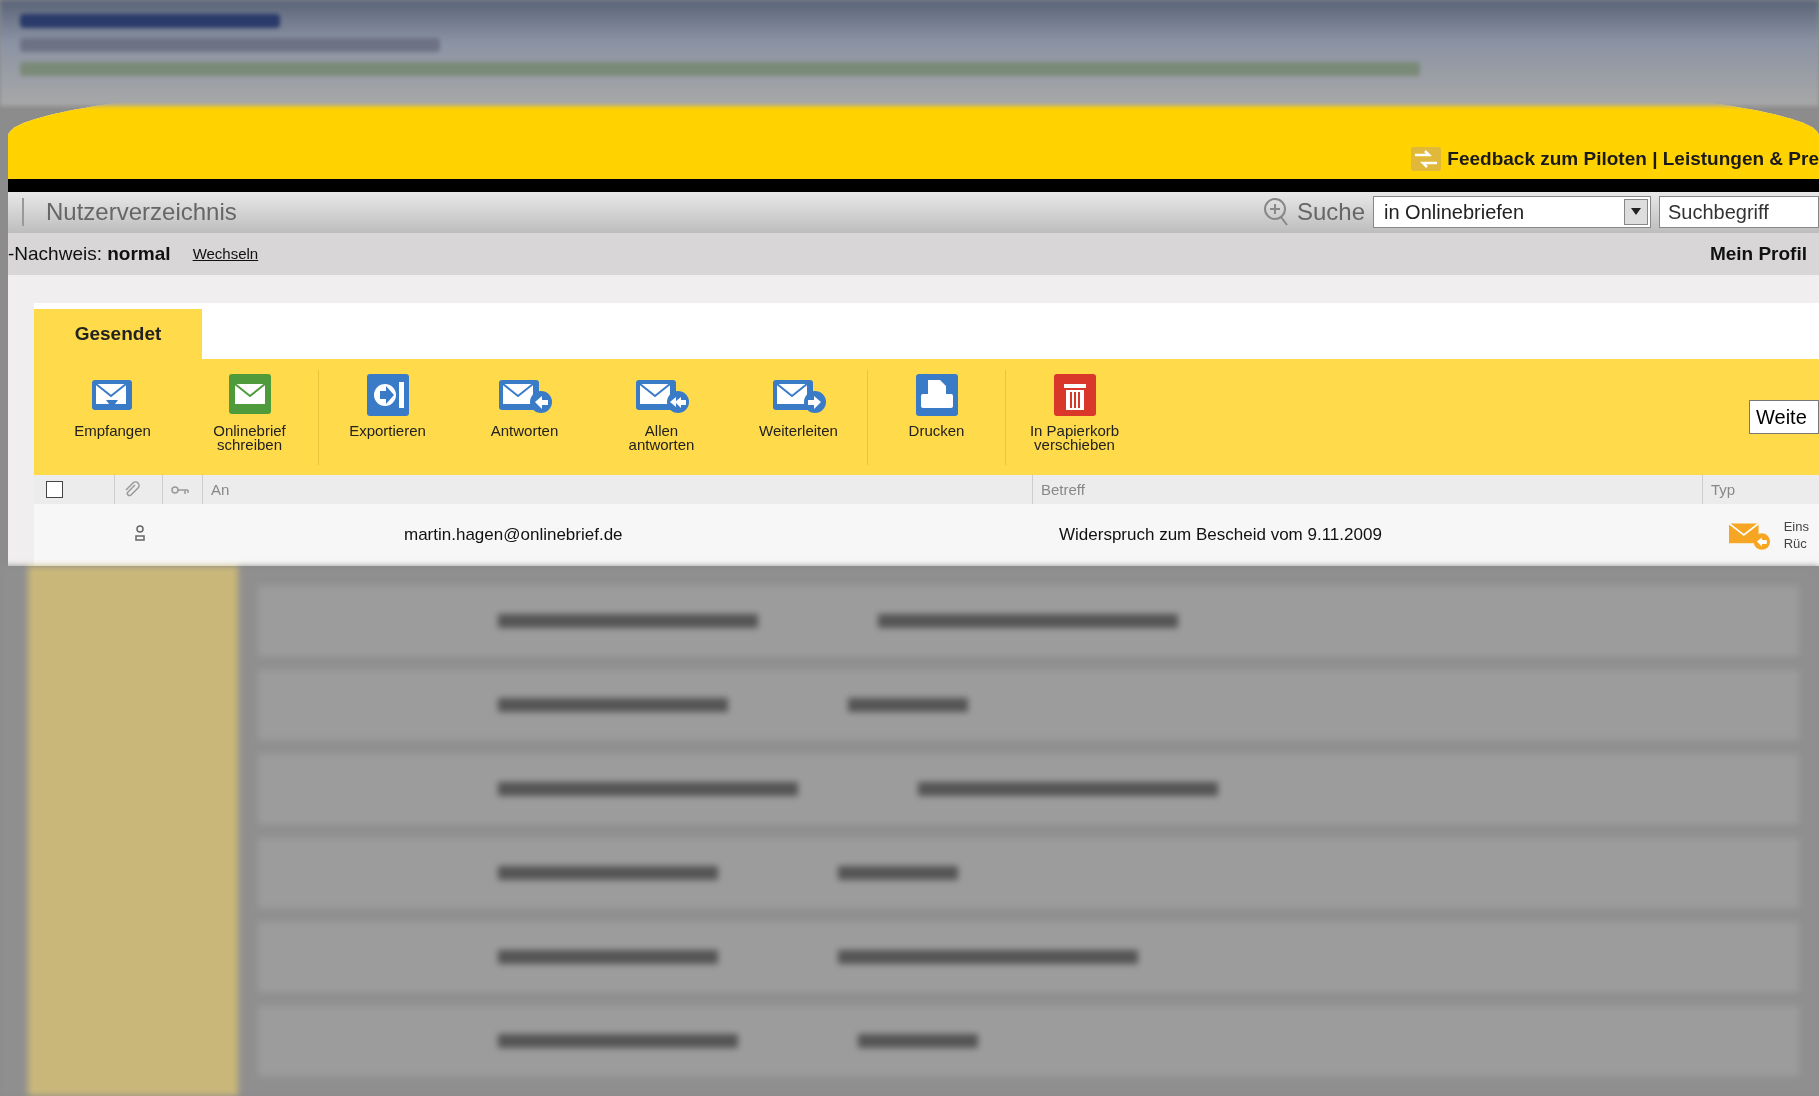  What do you see at coordinates (1074, 395) in the screenshot?
I see `trash-icon` at bounding box center [1074, 395].